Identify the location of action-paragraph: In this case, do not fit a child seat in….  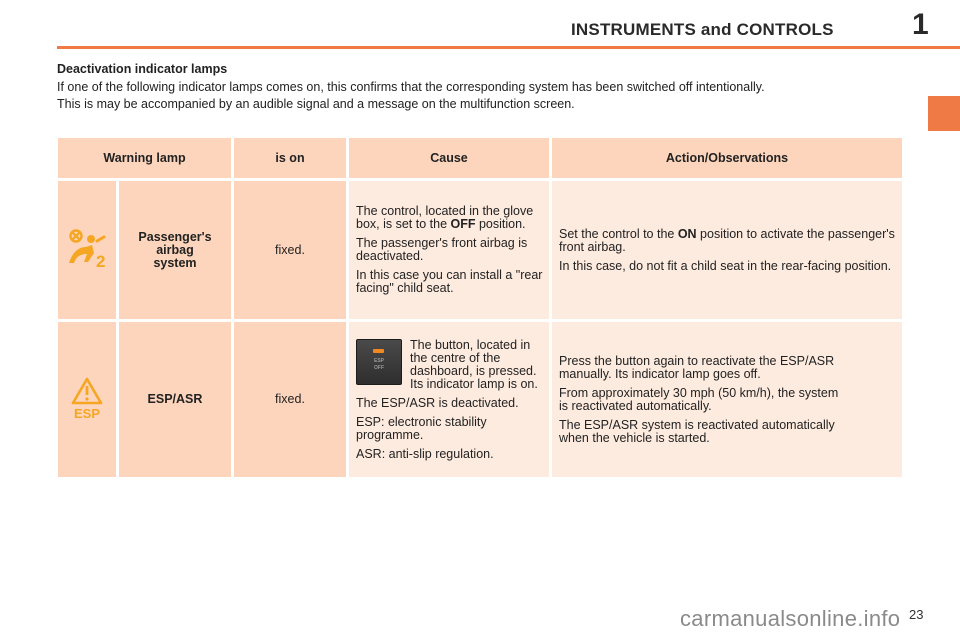
(725, 265).